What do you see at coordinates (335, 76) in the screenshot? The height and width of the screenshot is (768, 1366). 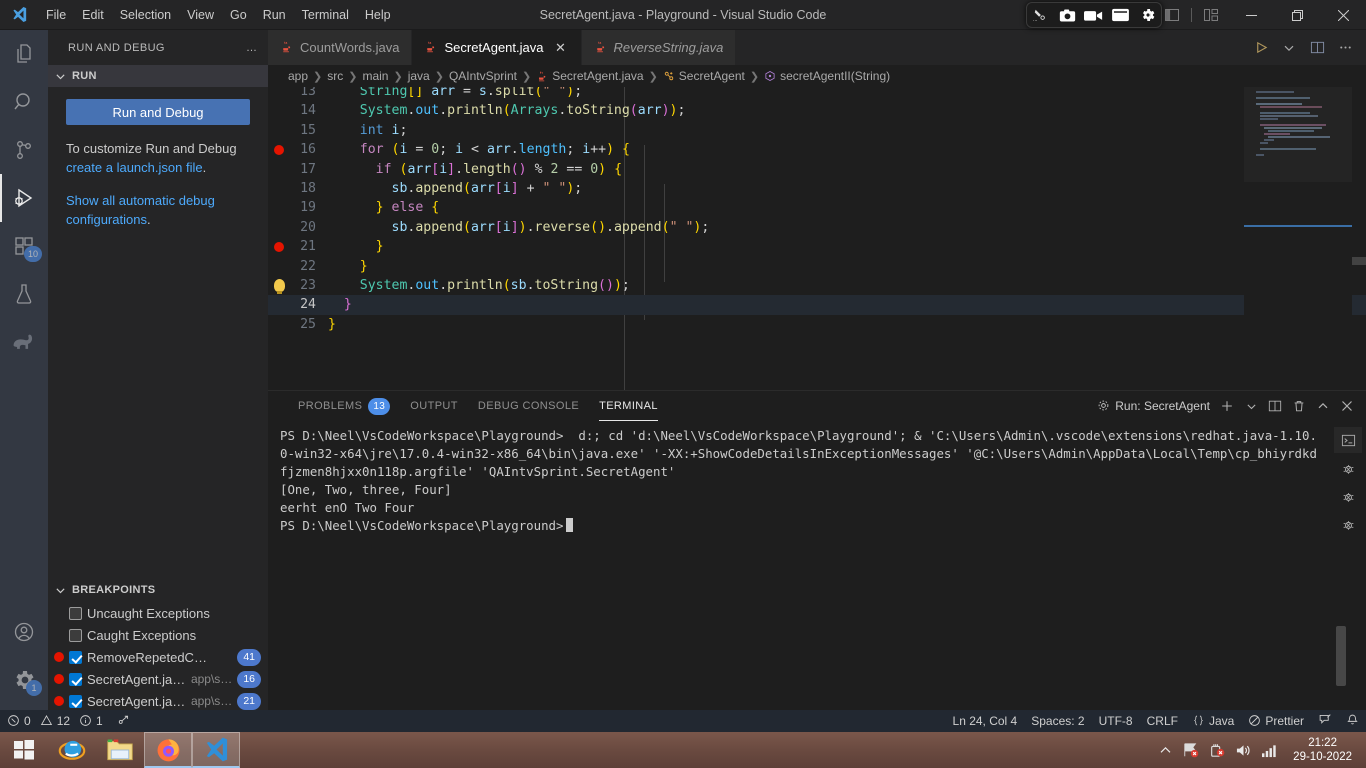 I see `breadcrumb-item-src: src` at bounding box center [335, 76].